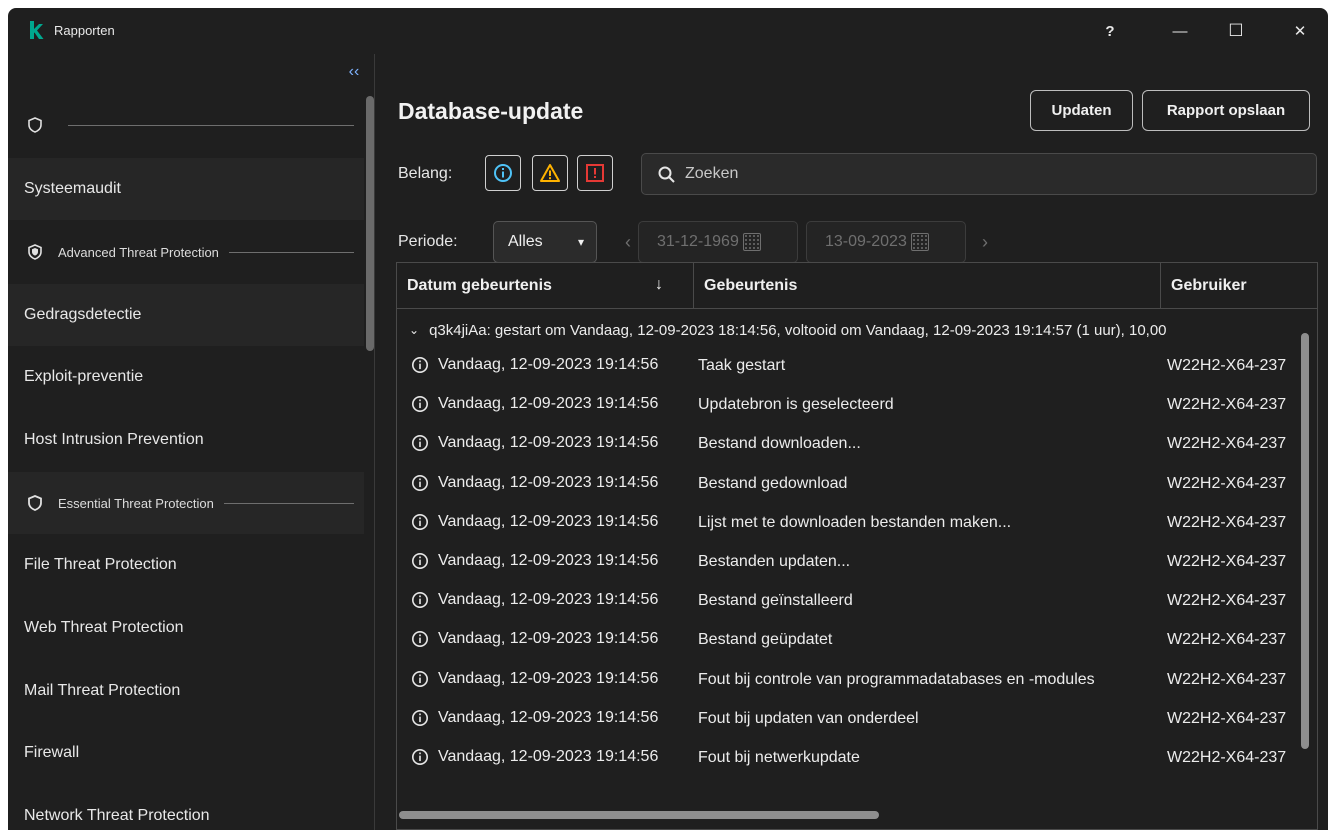 The height and width of the screenshot is (830, 1334). Describe the element at coordinates (985, 242) in the screenshot. I see `next-period-button: ›` at that location.